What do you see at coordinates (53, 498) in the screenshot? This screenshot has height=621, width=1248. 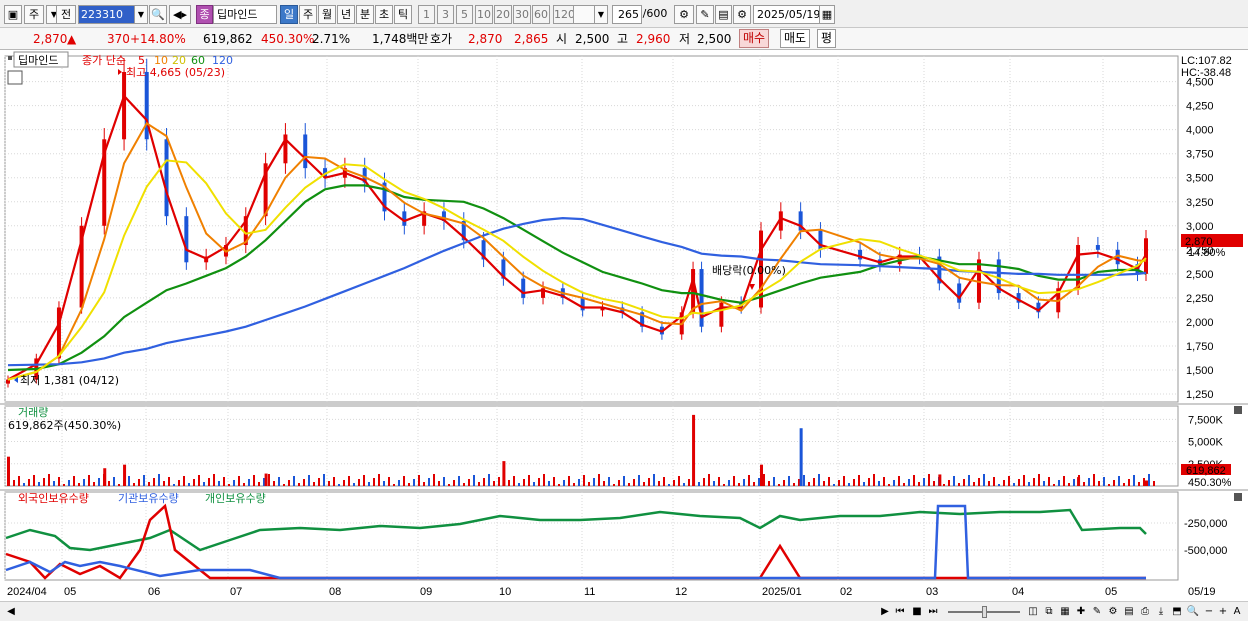 I see `foreign-holdings-legend: 외국인보유수량` at bounding box center [53, 498].